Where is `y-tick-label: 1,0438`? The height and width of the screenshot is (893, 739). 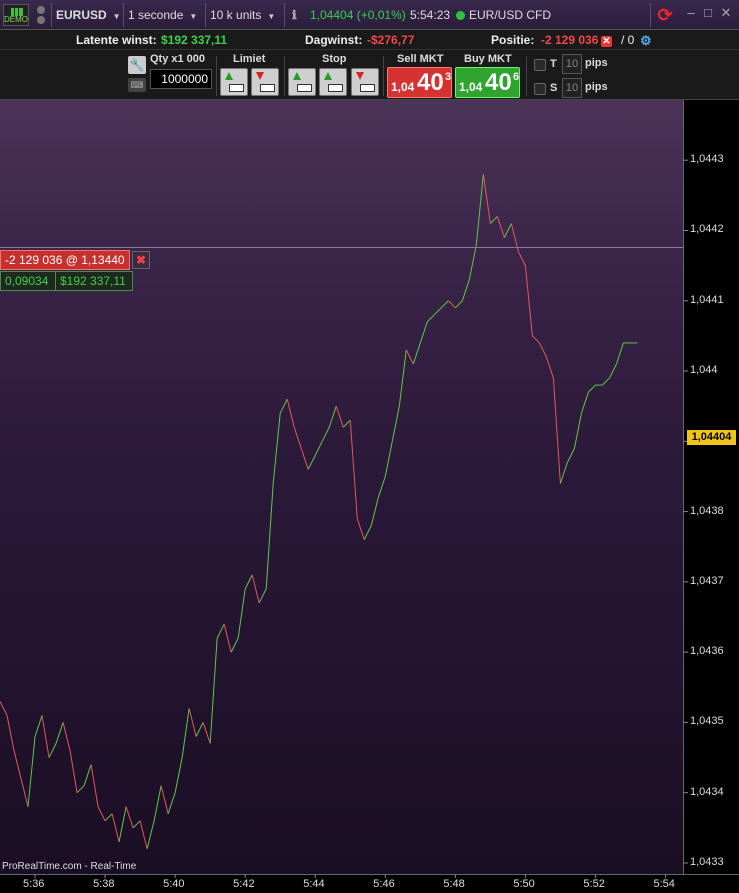
y-tick-label: 1,0438 is located at coordinates (707, 510).